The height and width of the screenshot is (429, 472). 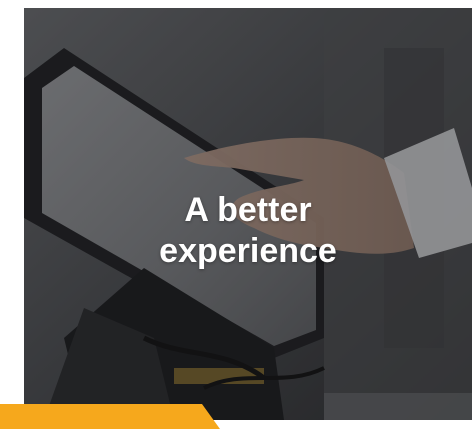 I want to click on headline-line-2: experience, so click(x=248, y=251).